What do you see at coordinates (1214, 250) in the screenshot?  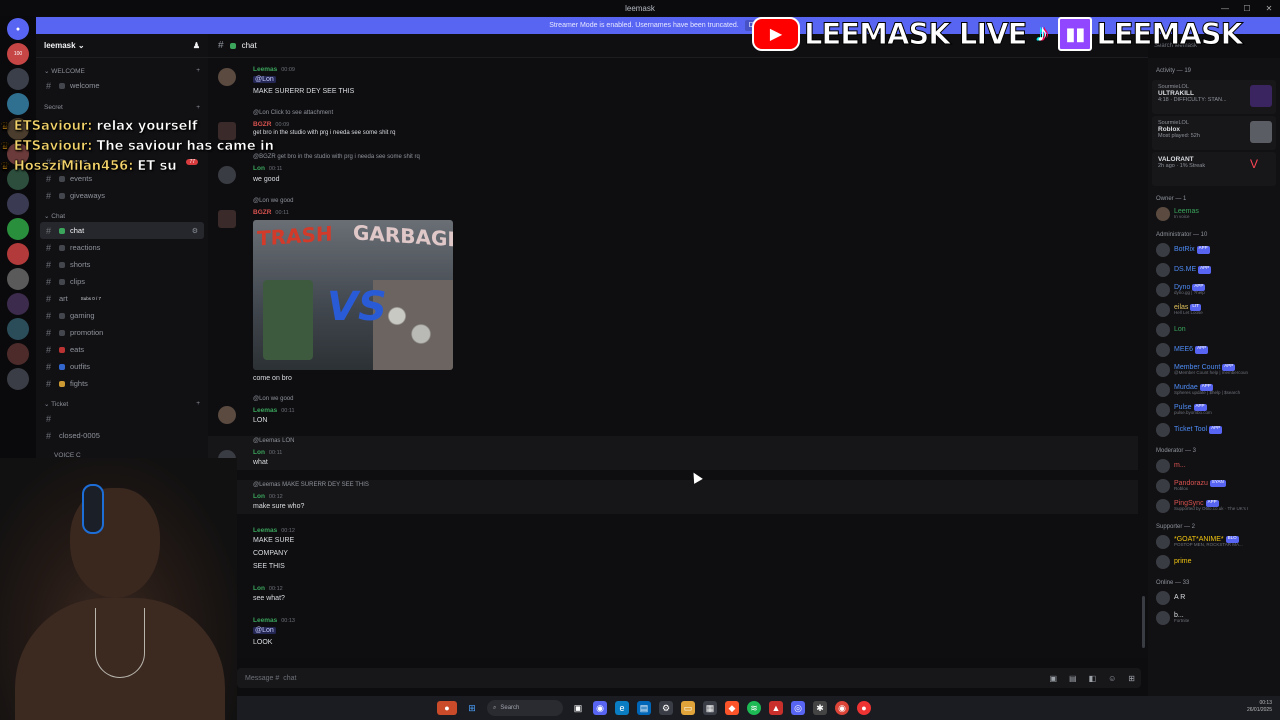 I see `member-item: BotRix APP` at bounding box center [1214, 250].